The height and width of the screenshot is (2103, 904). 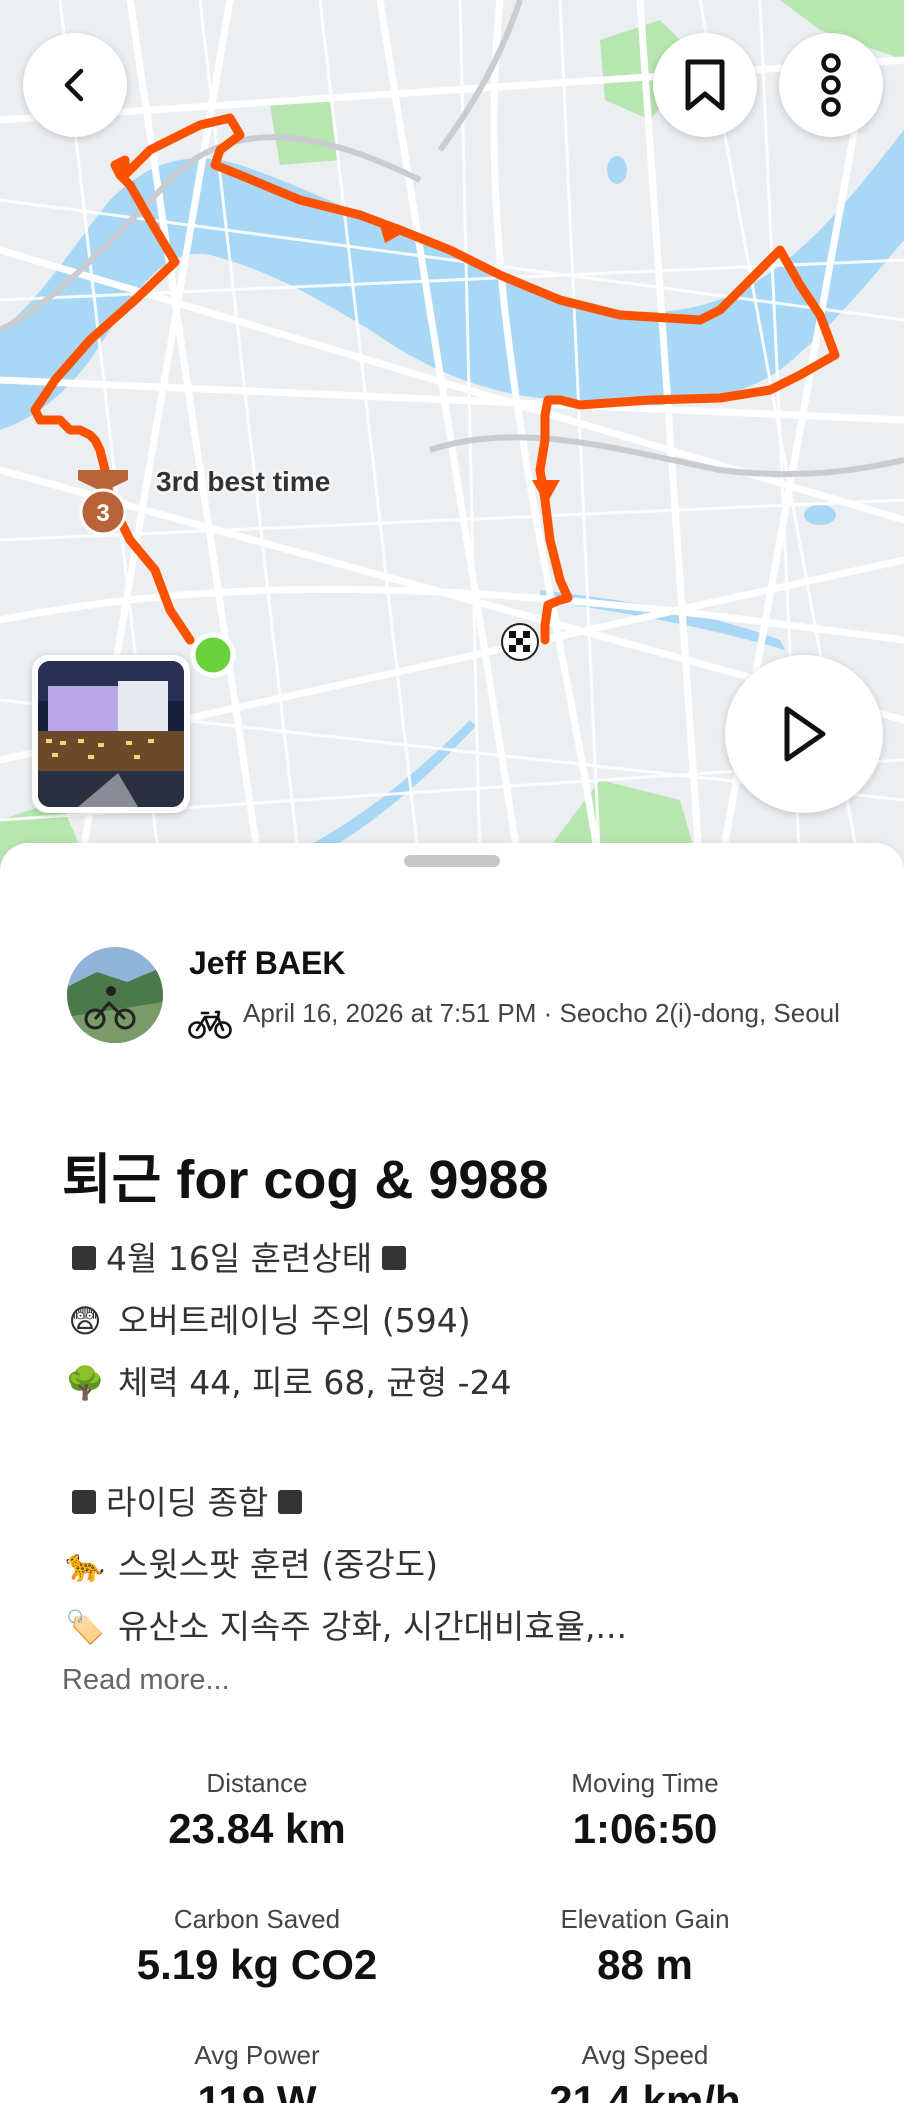 I want to click on avatar, so click(x=115, y=995).